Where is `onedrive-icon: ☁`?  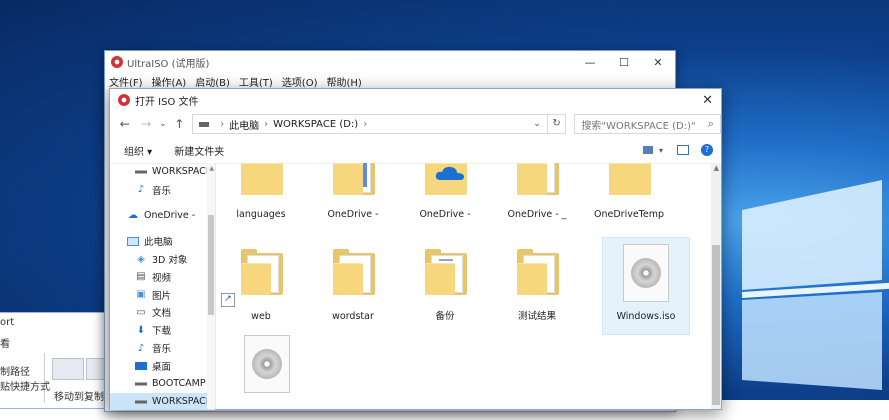
onedrive-icon: ☁ is located at coordinates (133, 215).